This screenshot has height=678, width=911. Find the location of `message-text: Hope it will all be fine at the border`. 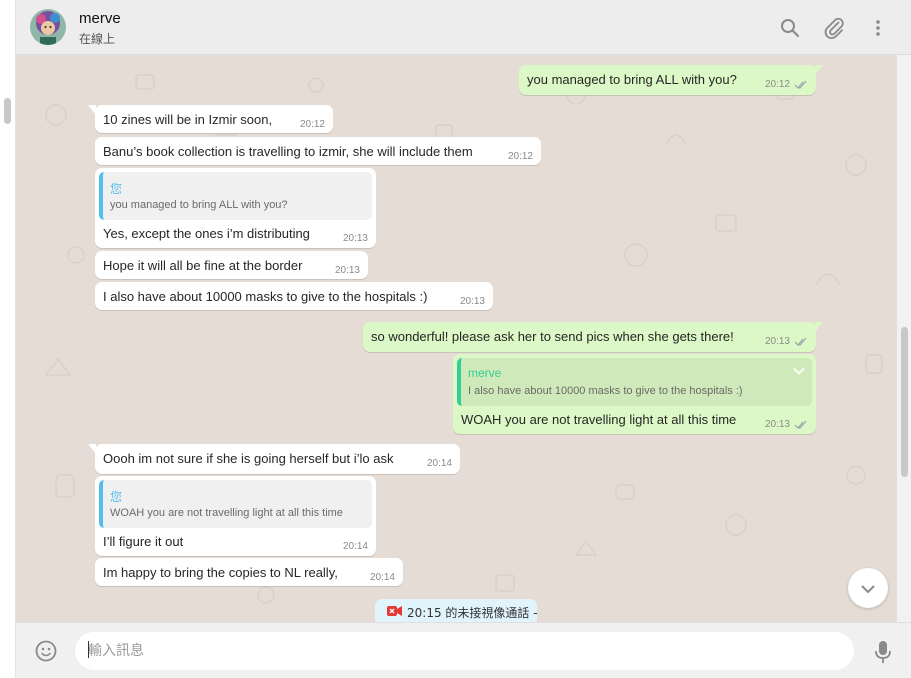

message-text: Hope it will all be fine at the border is located at coordinates (203, 265).